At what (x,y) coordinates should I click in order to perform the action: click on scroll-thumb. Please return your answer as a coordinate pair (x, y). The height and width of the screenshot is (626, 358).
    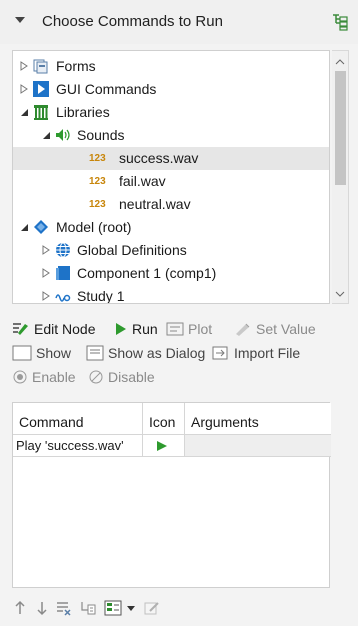
    Looking at the image, I should click on (340, 128).